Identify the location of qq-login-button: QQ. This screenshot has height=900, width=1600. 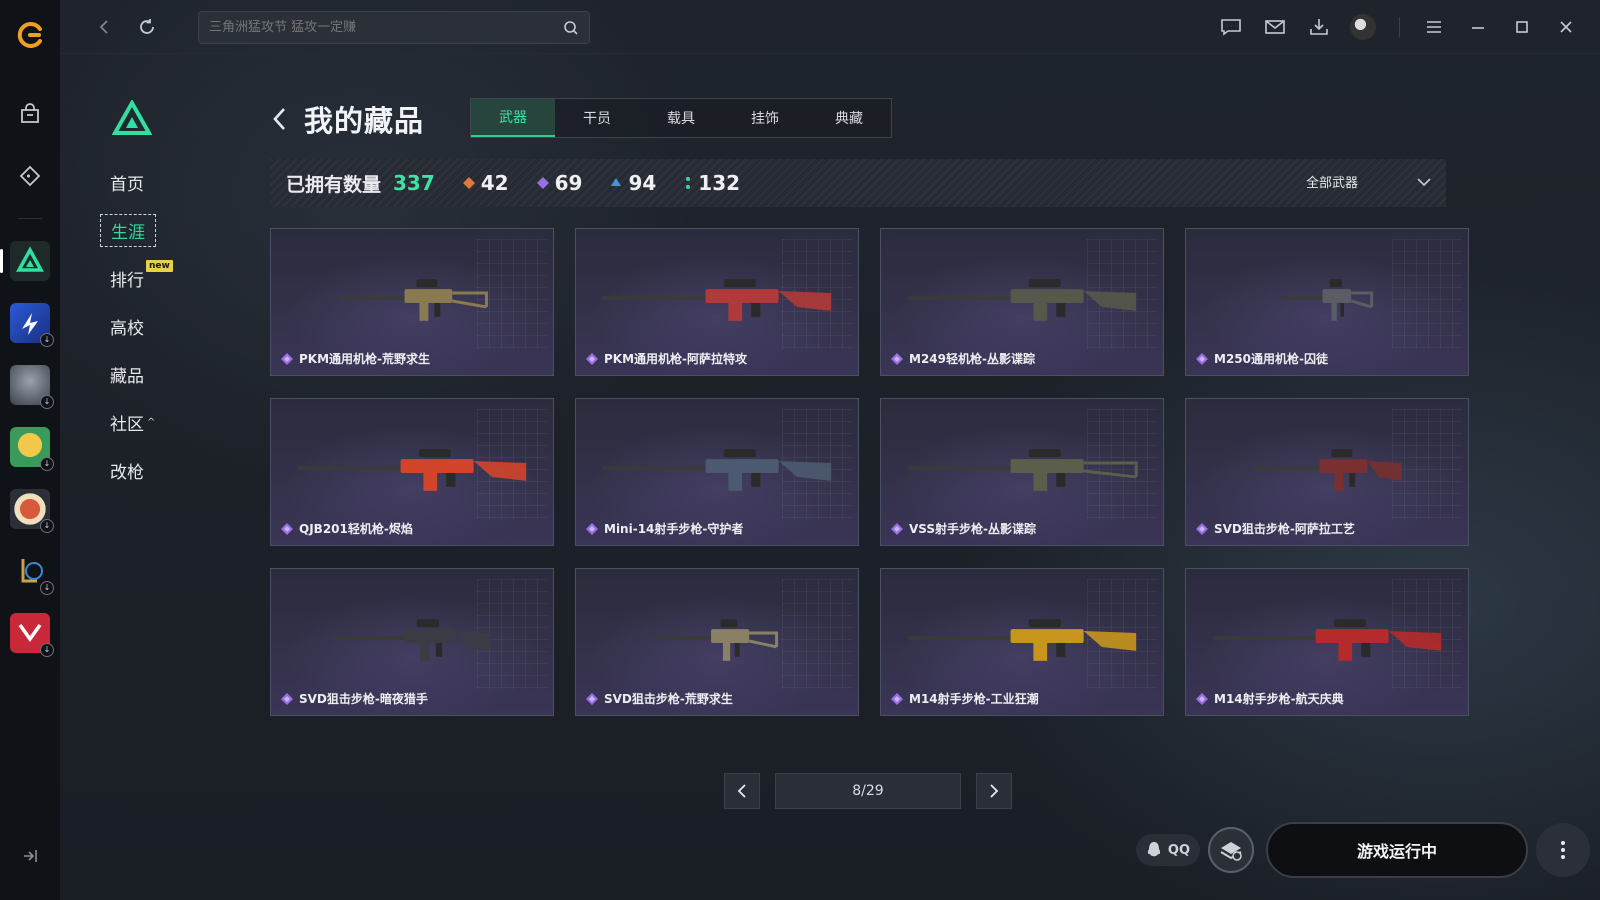
(1167, 850).